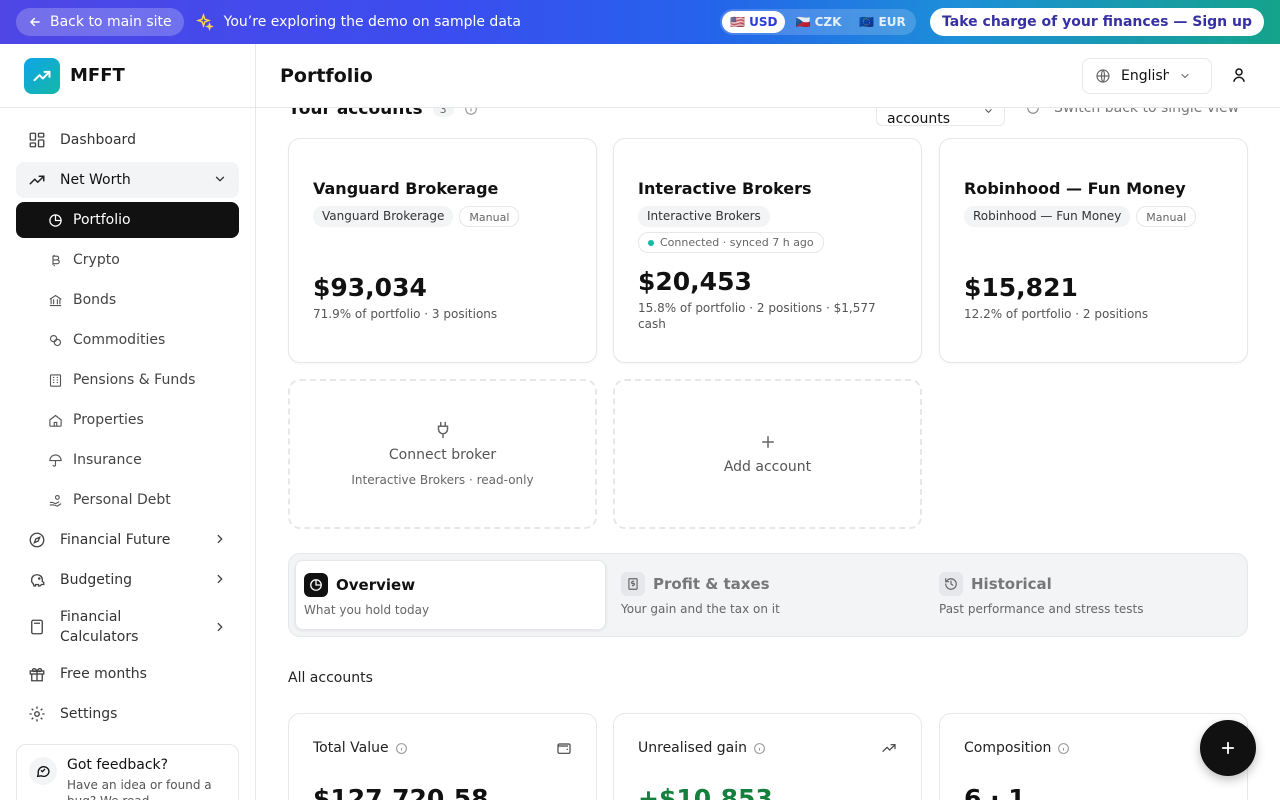  I want to click on compass-icon, so click(37, 540).